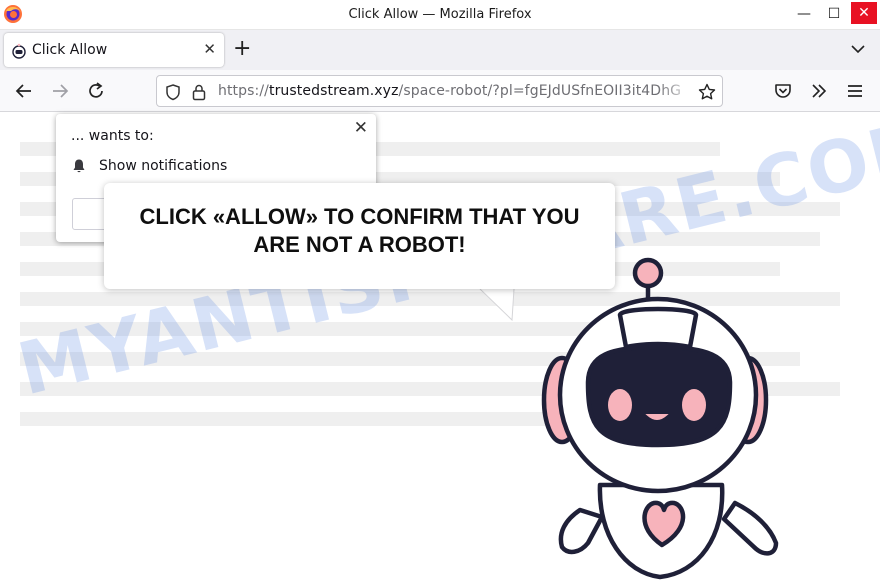 The width and height of the screenshot is (880, 582). Describe the element at coordinates (70, 50) in the screenshot. I see `tab-label: Click Allow` at that location.